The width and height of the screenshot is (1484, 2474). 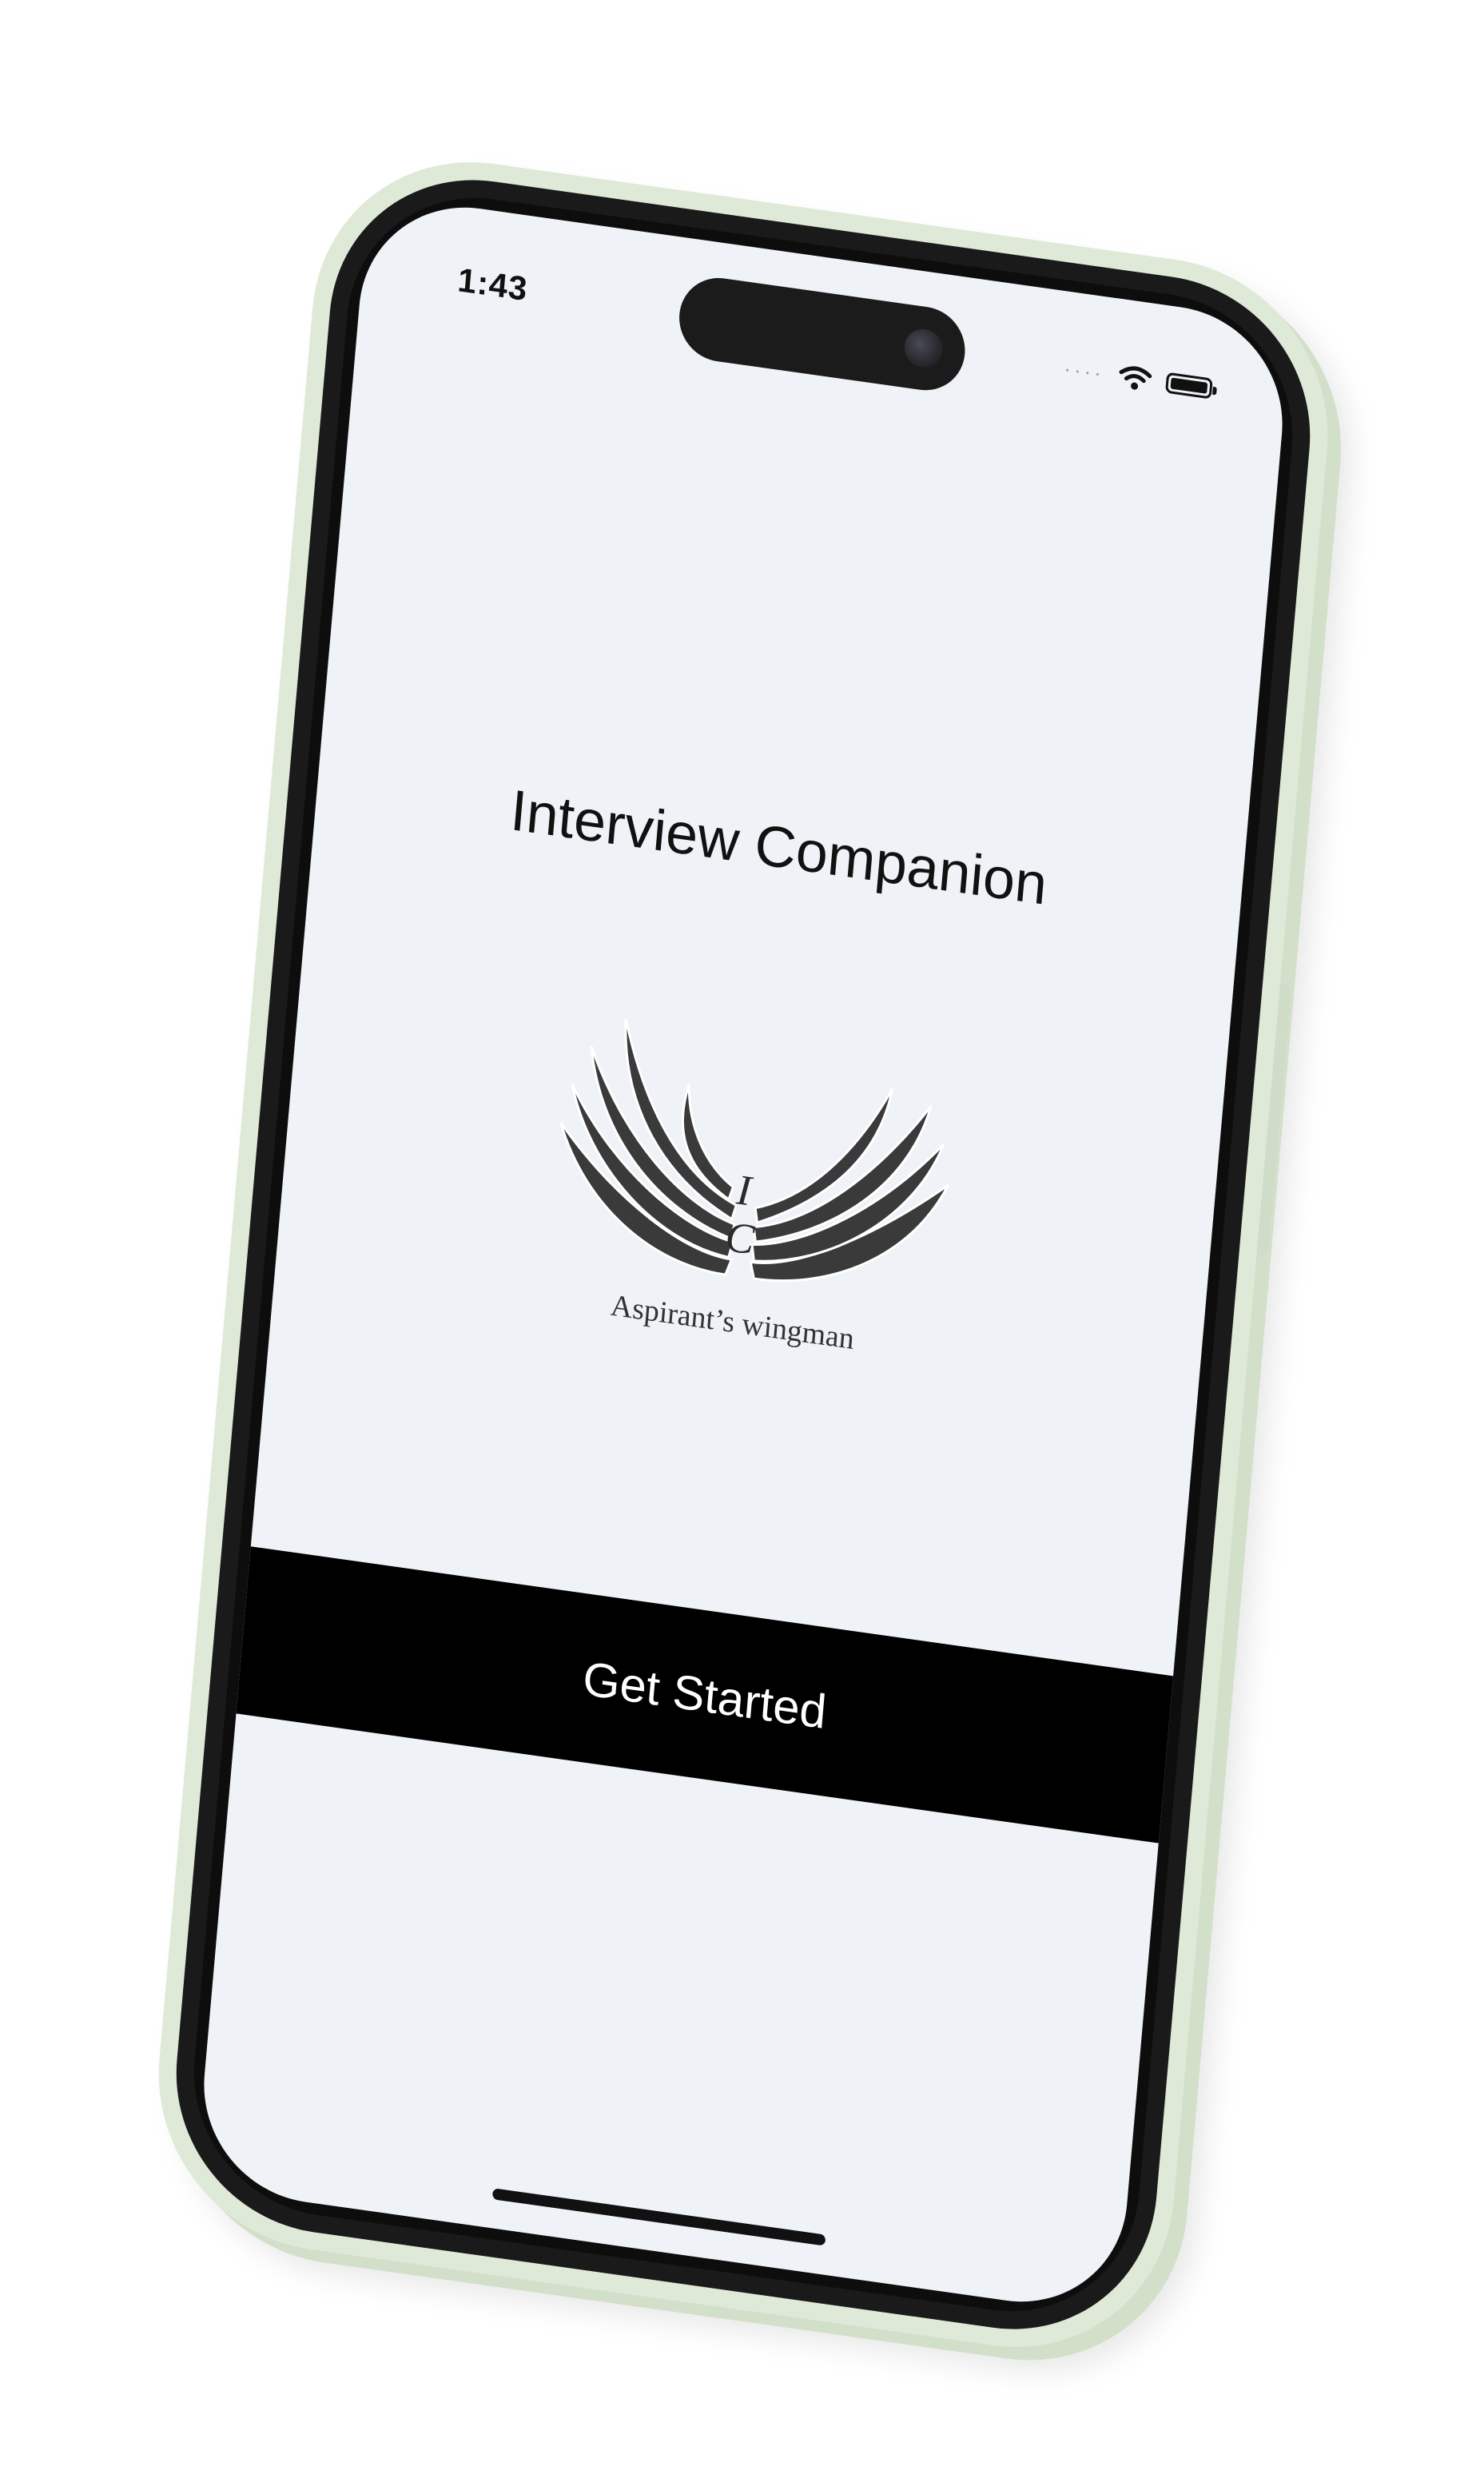 I want to click on battery-icon, so click(x=1189, y=386).